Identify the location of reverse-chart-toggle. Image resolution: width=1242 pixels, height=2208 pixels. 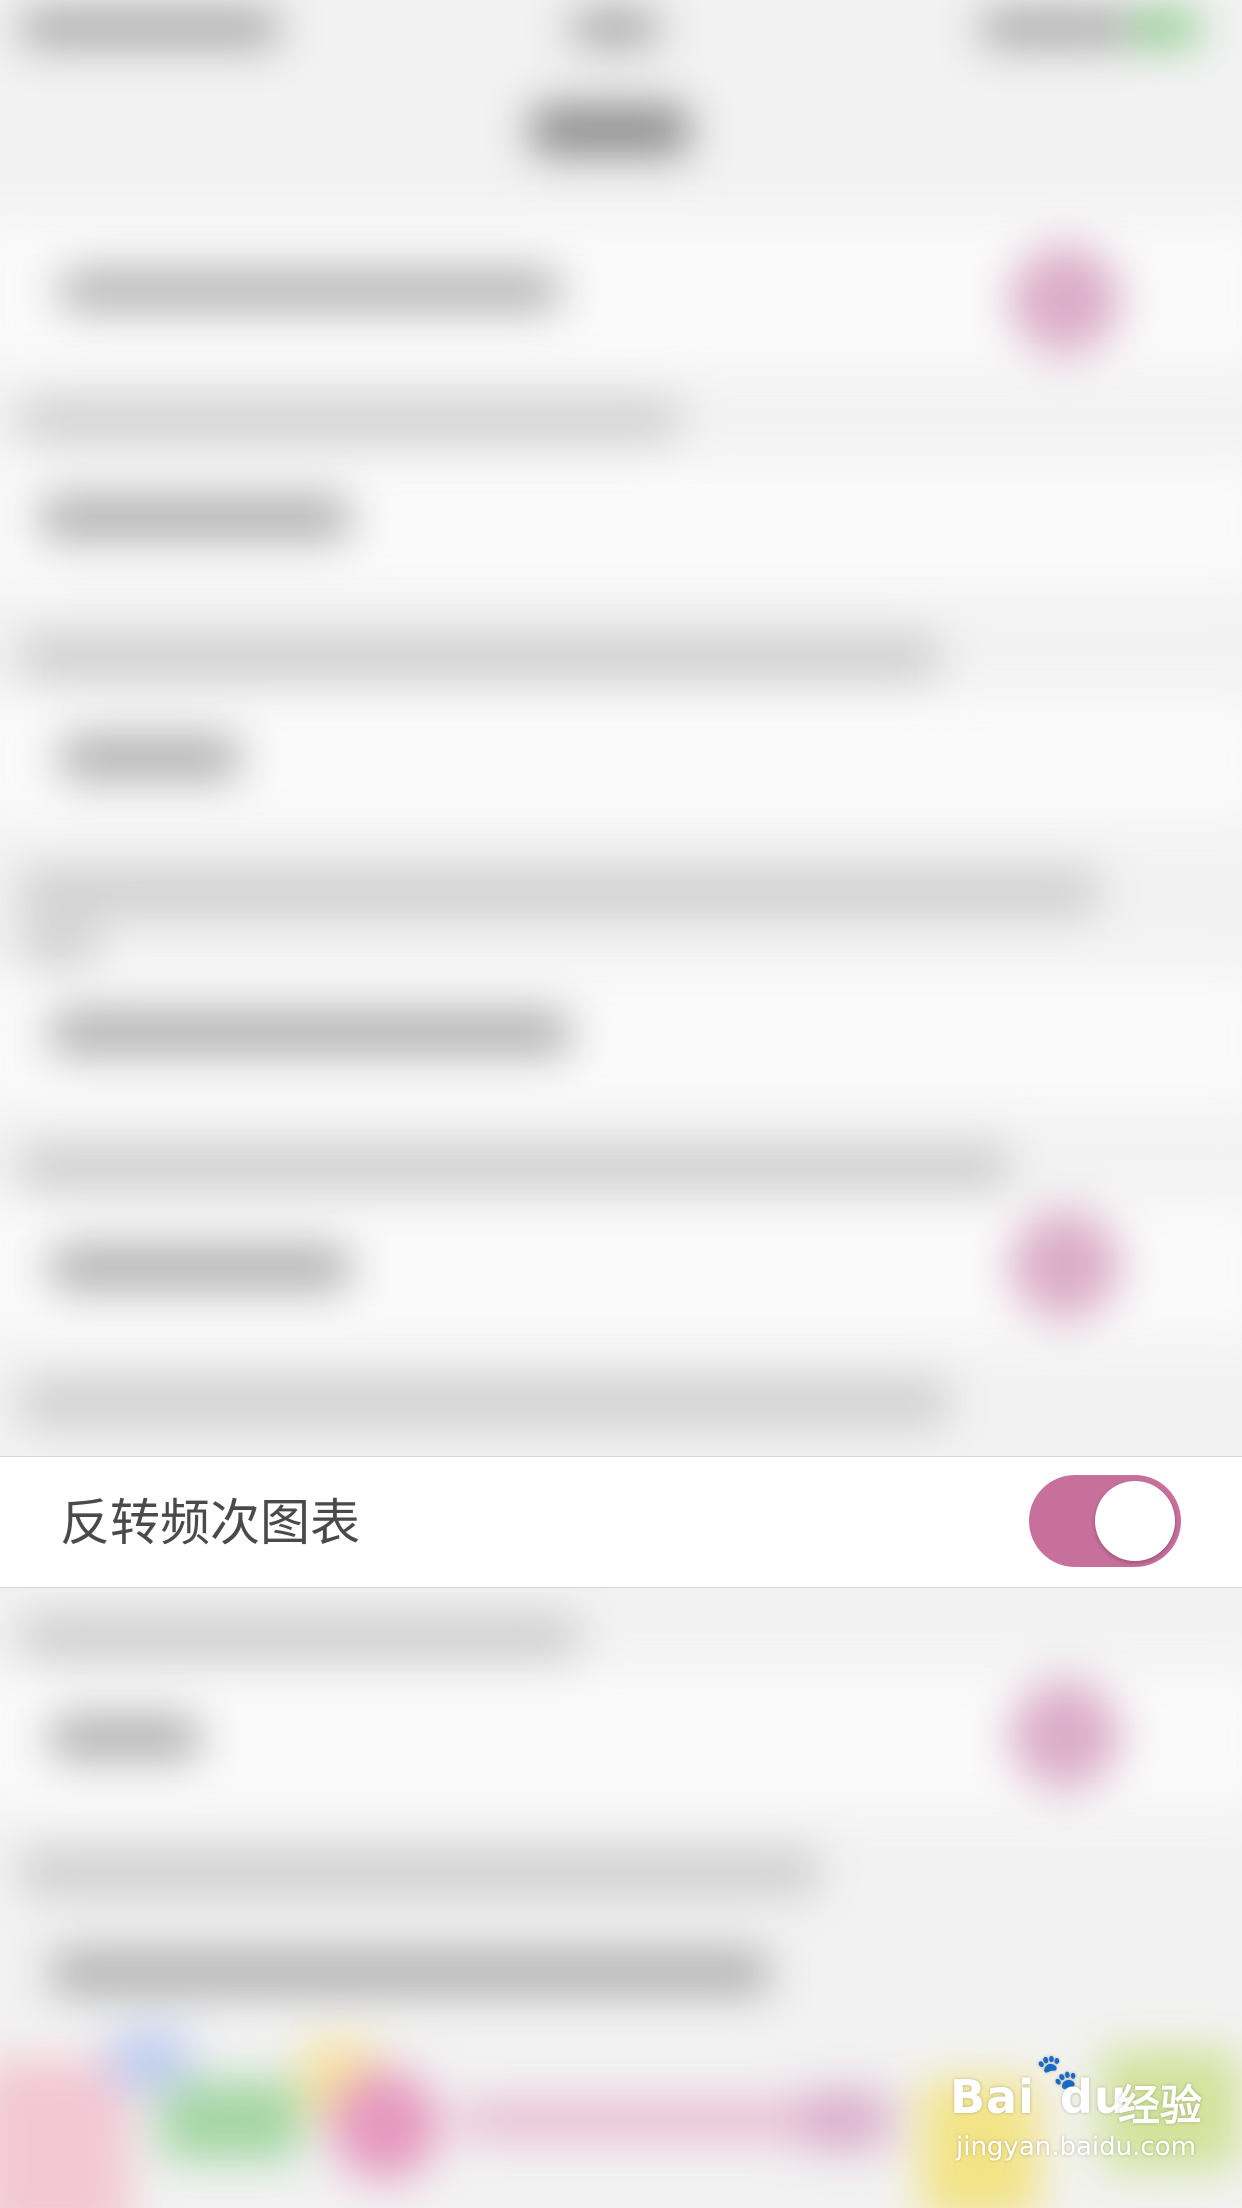
(1105, 1521).